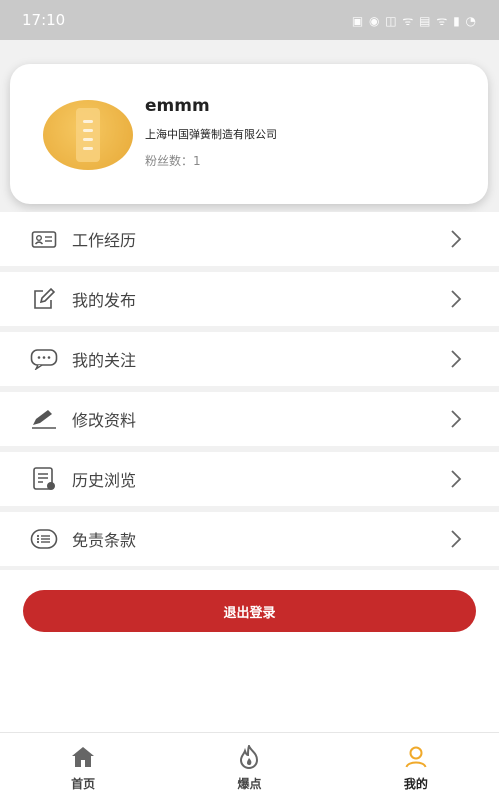 This screenshot has width=499, height=799. What do you see at coordinates (44, 239) in the screenshot?
I see `id-card-icon` at bounding box center [44, 239].